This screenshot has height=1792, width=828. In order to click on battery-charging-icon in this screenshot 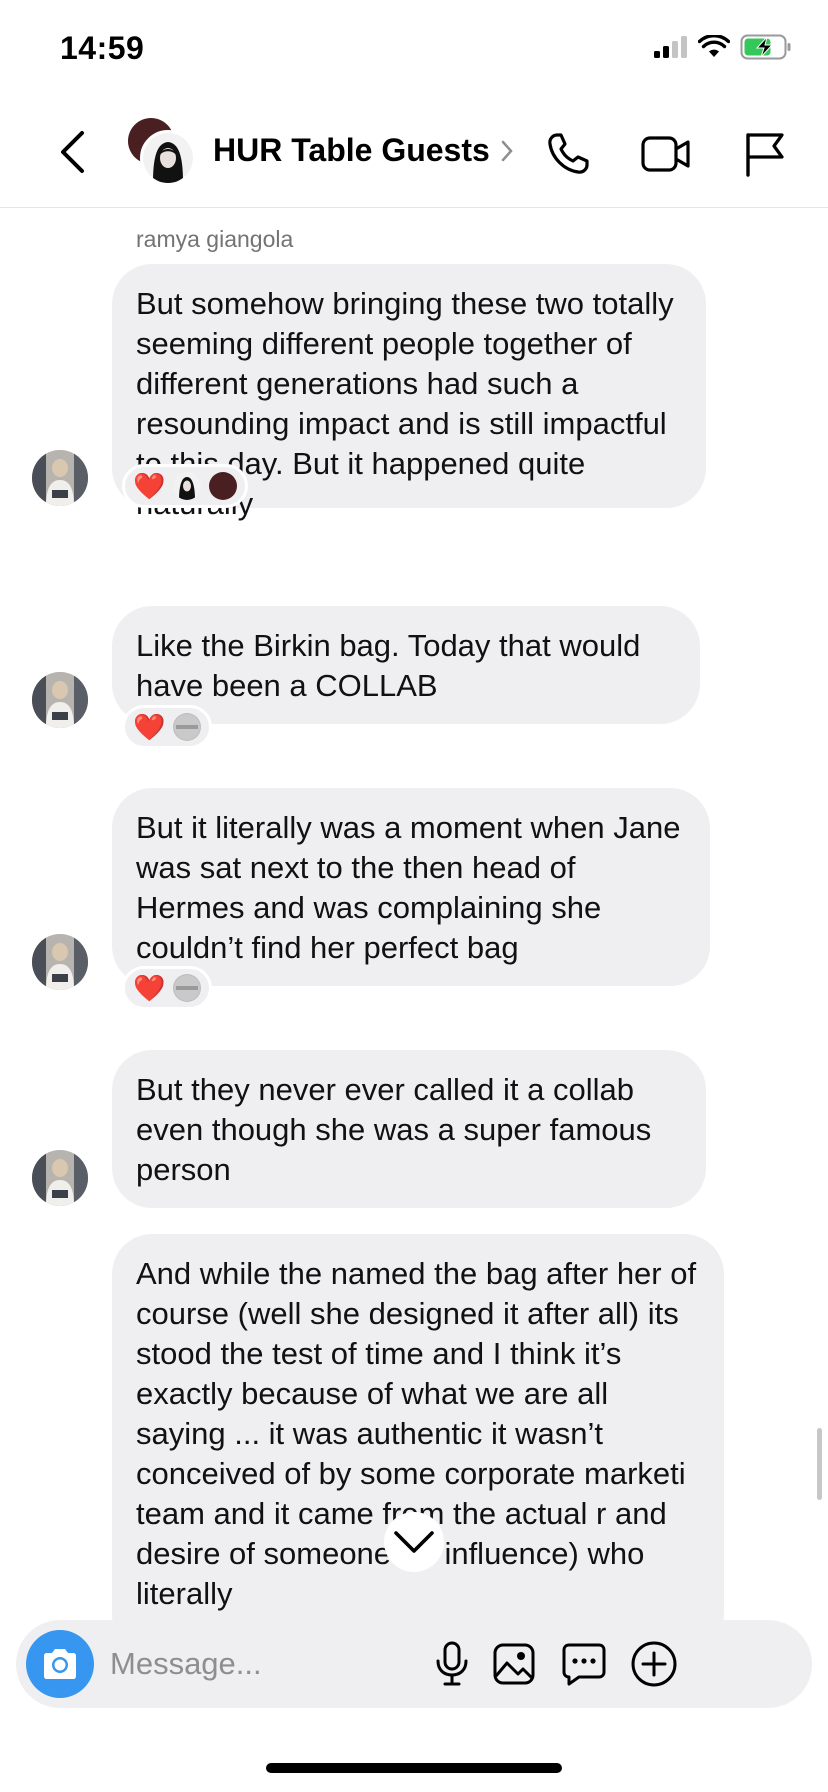, I will do `click(766, 49)`.